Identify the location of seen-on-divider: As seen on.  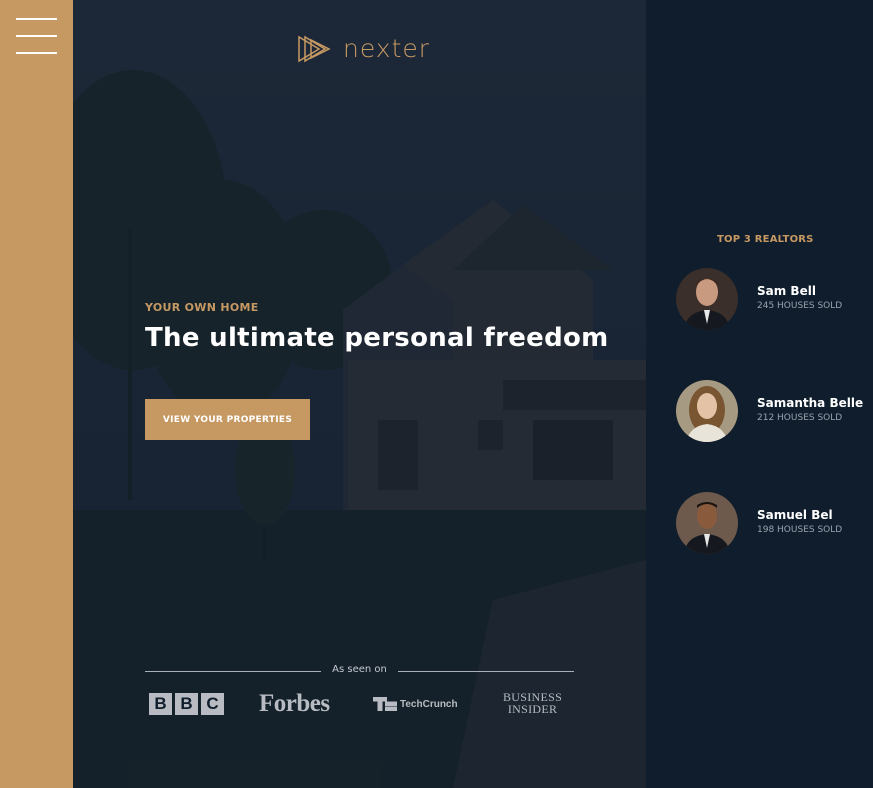
(359, 671).